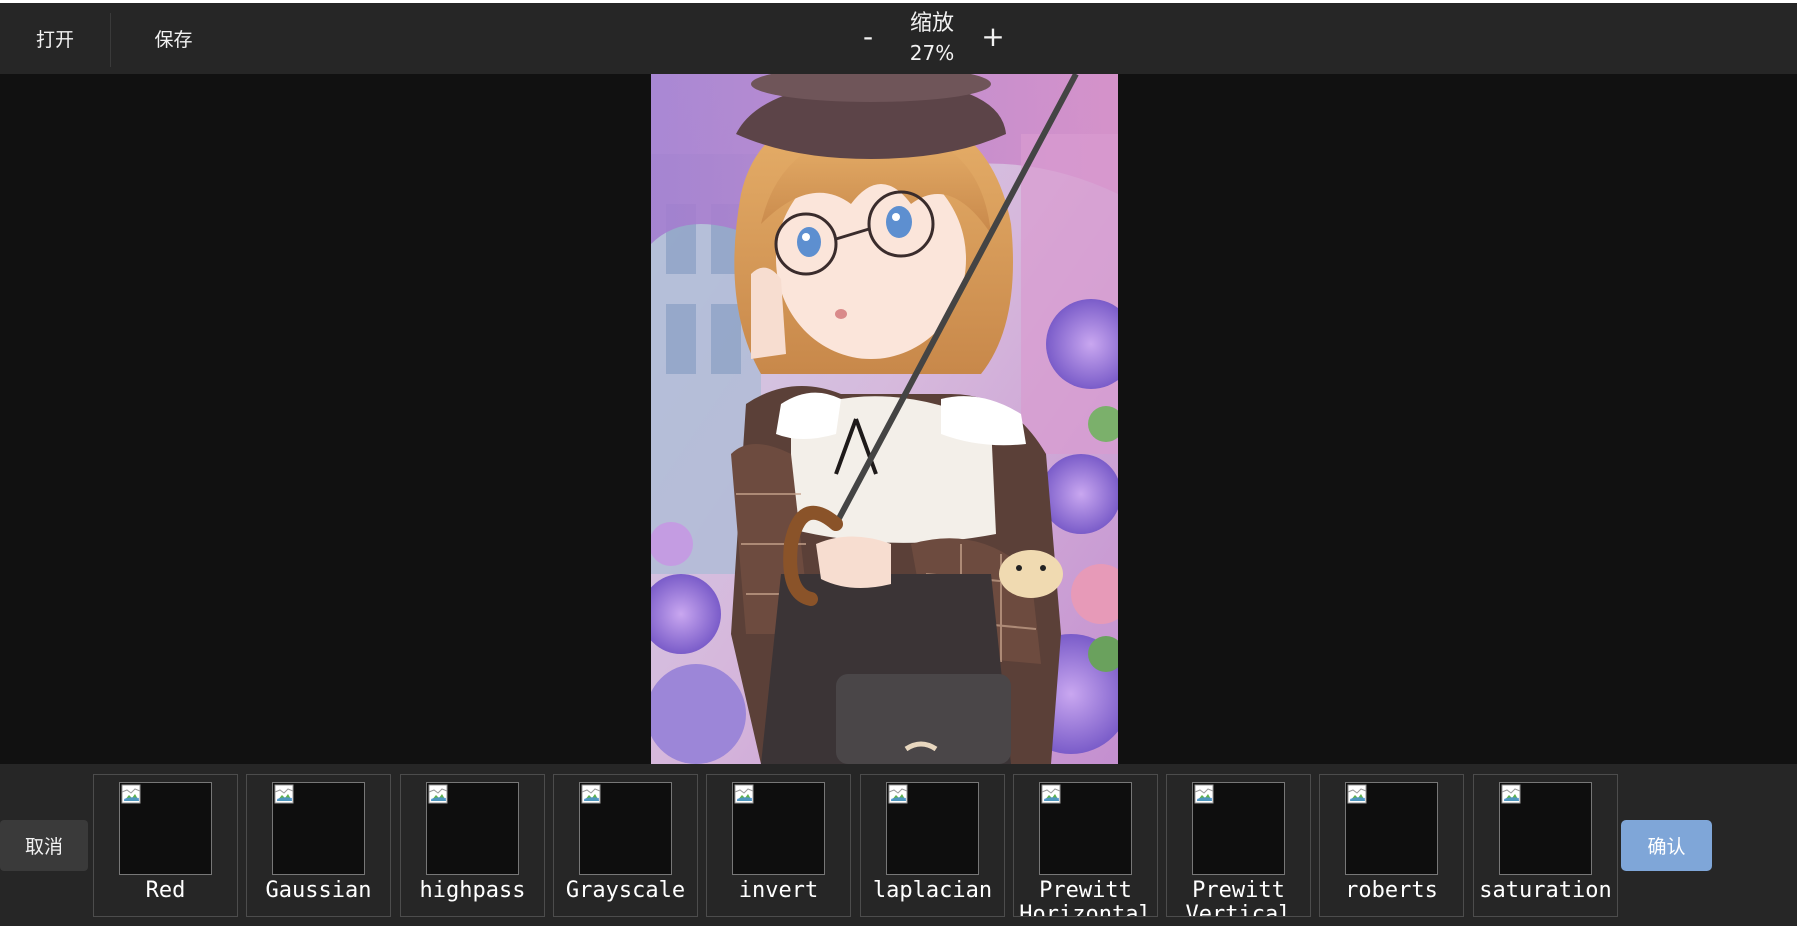 The width and height of the screenshot is (1797, 926). What do you see at coordinates (1085, 897) in the screenshot?
I see `filter-label: Prewitt Horizontal` at bounding box center [1085, 897].